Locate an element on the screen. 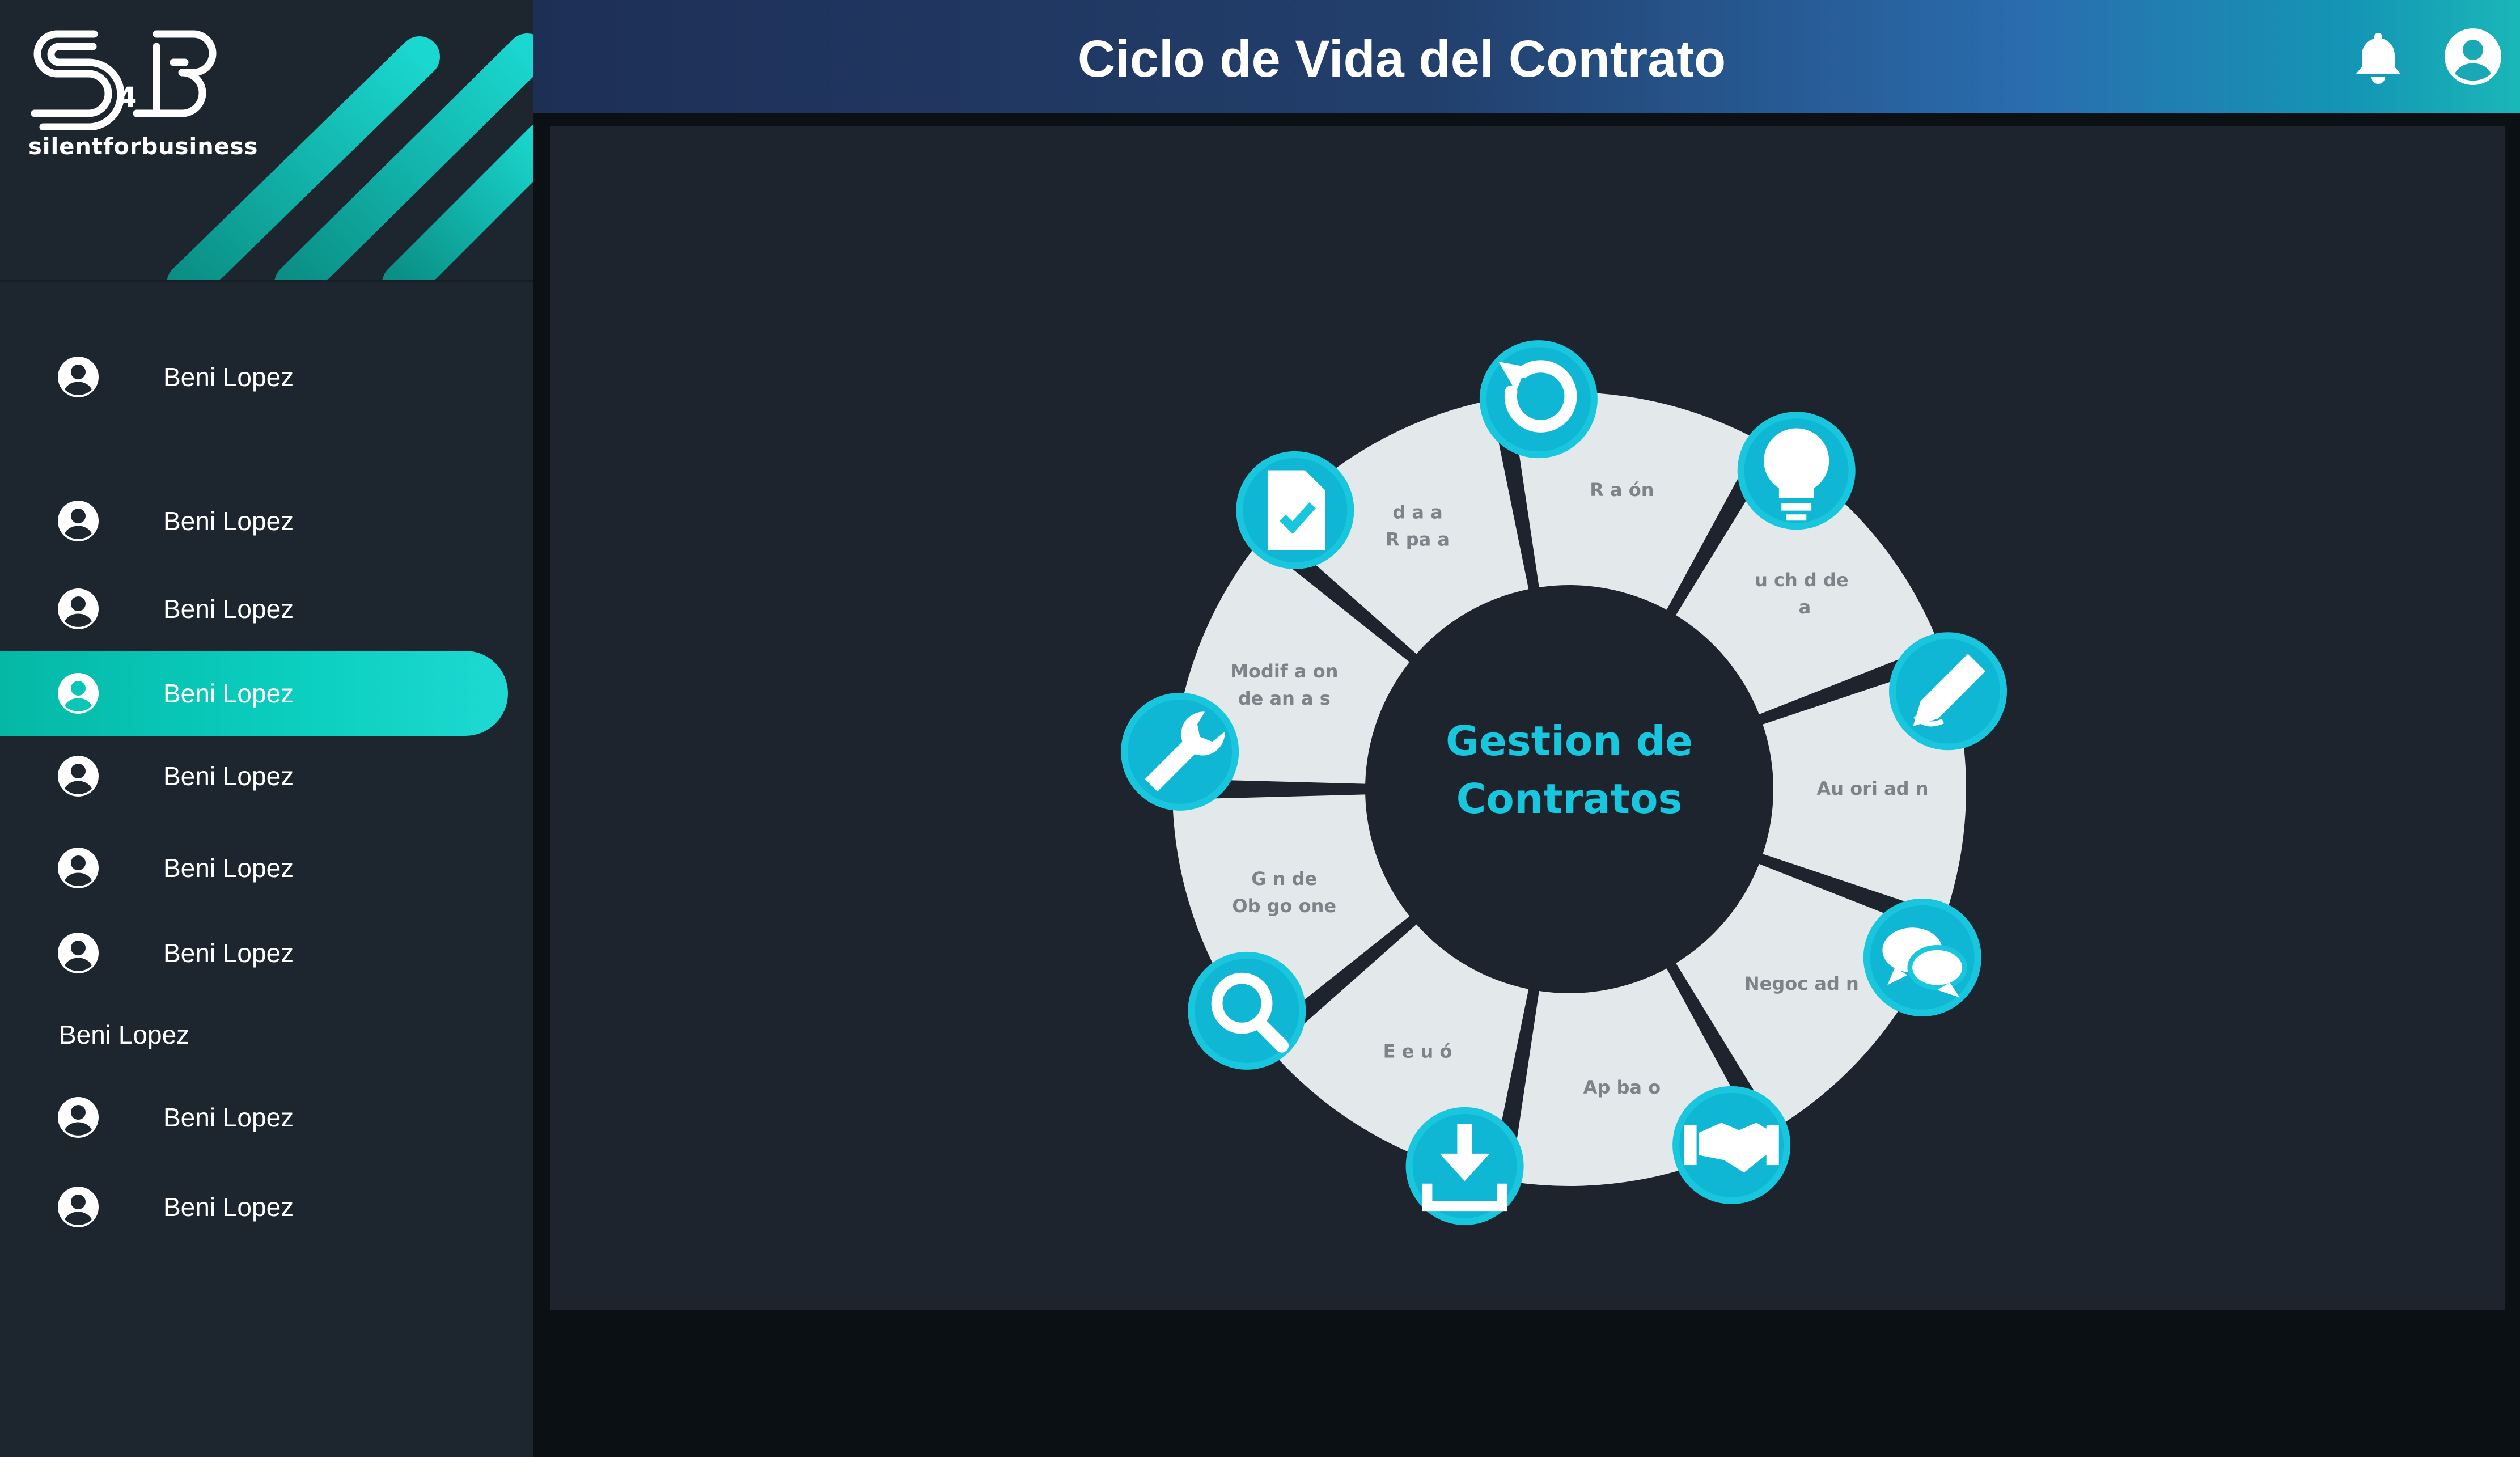 The width and height of the screenshot is (2520, 1457). center-title-line1: Gestion de is located at coordinates (1569, 741).